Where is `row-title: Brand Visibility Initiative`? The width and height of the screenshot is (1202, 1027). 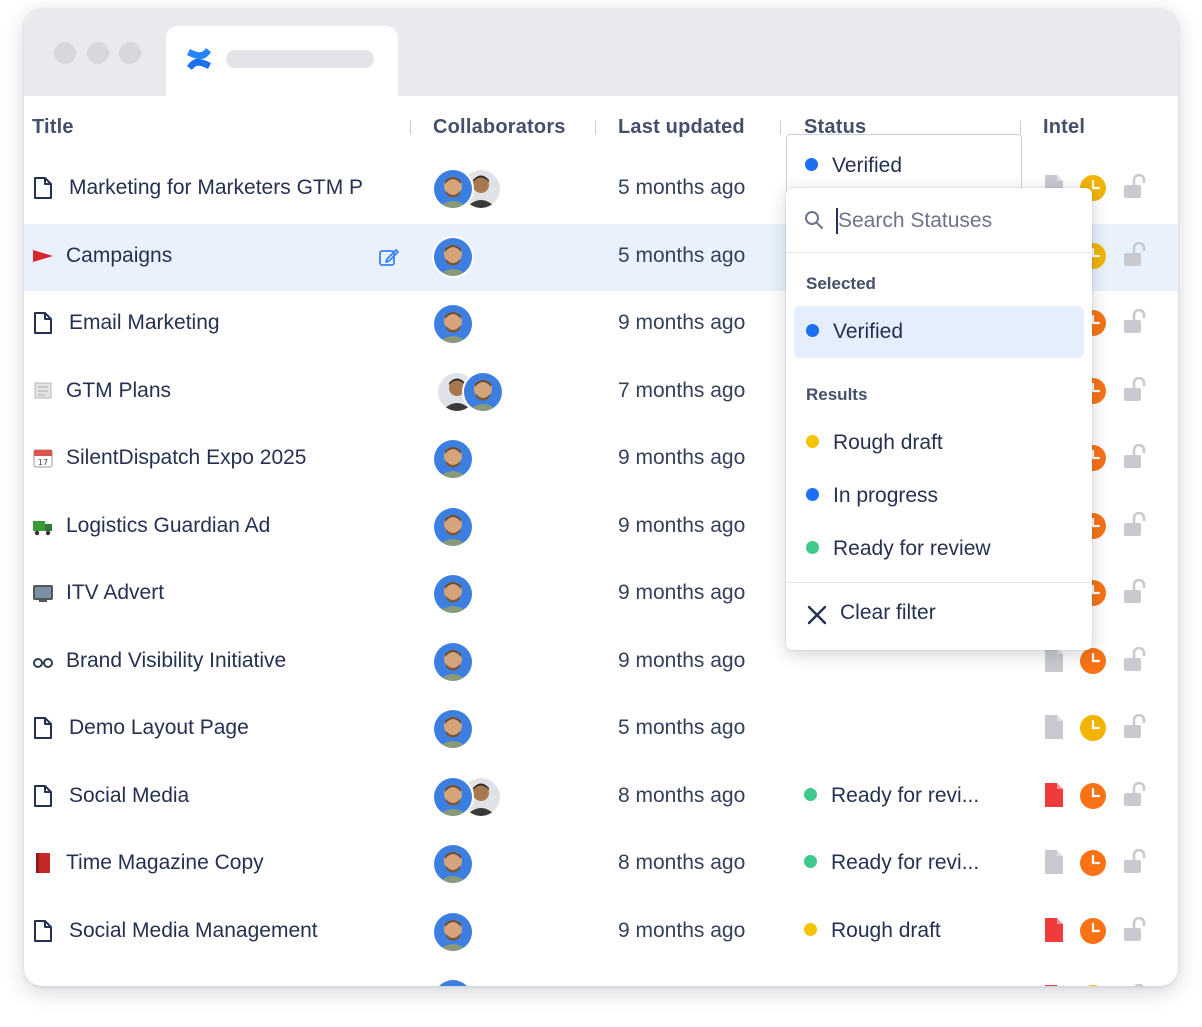 row-title: Brand Visibility Initiative is located at coordinates (176, 661).